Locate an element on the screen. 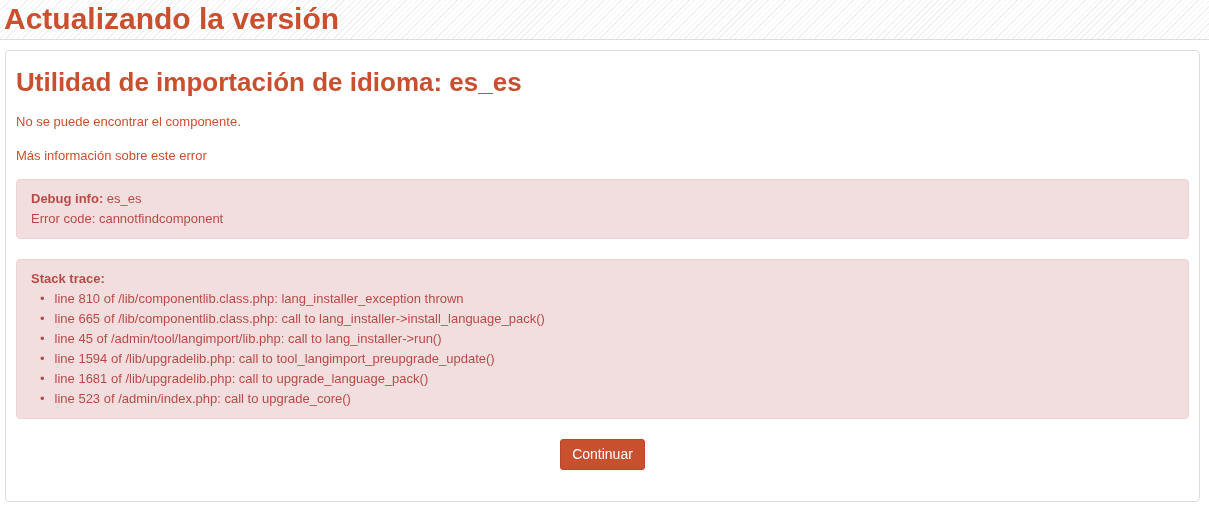 The width and height of the screenshot is (1209, 514). stack-trace-label: Stack trace: is located at coordinates (68, 279).